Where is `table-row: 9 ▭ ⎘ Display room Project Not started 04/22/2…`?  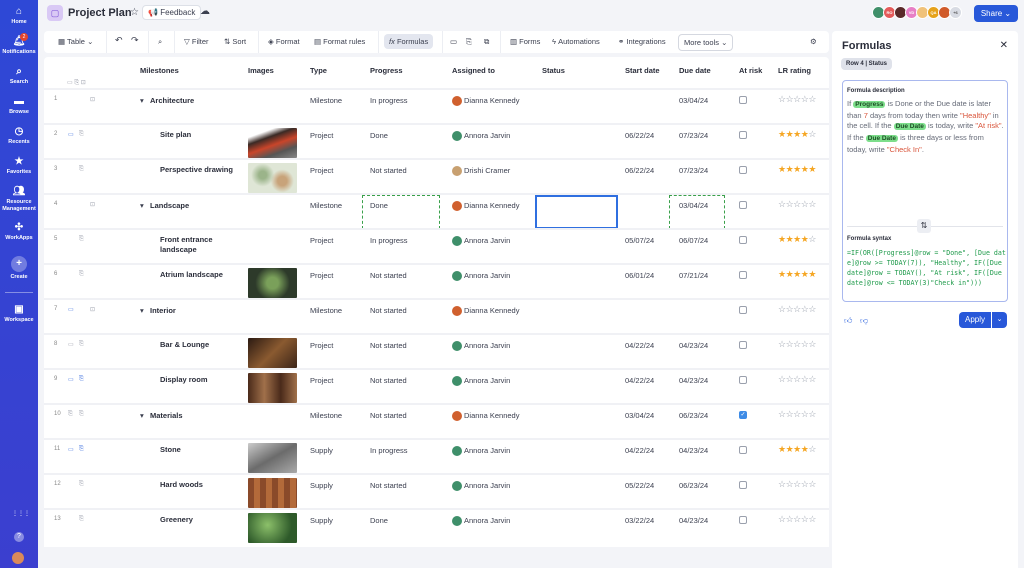 table-row: 9 ▭ ⎘ Display room Project Not started 04/22/2… is located at coordinates (436, 385).